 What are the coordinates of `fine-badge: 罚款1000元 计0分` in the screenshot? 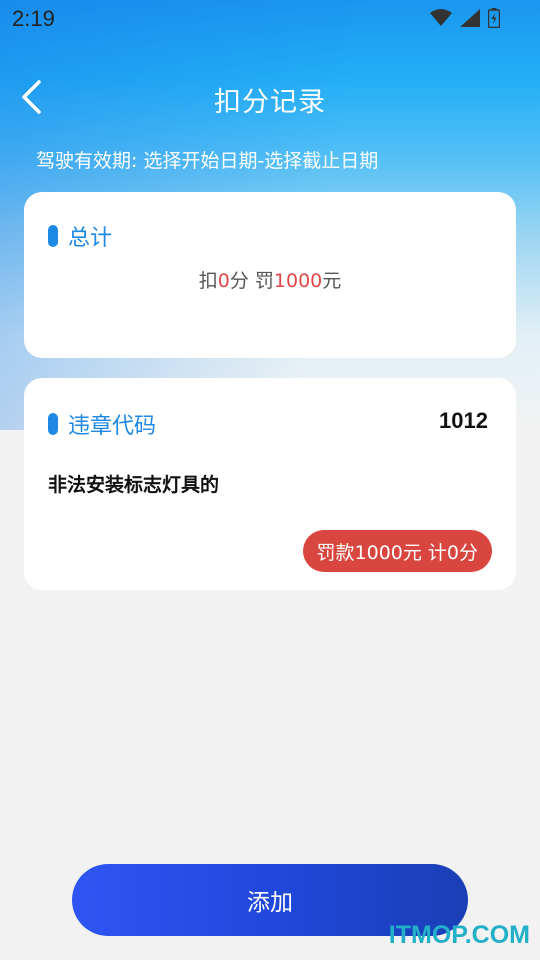 It's located at (397, 551).